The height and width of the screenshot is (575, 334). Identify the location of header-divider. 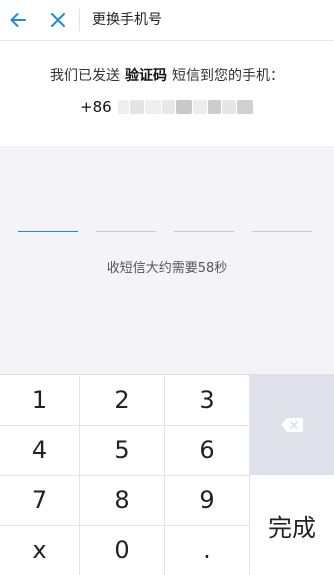
(79, 20).